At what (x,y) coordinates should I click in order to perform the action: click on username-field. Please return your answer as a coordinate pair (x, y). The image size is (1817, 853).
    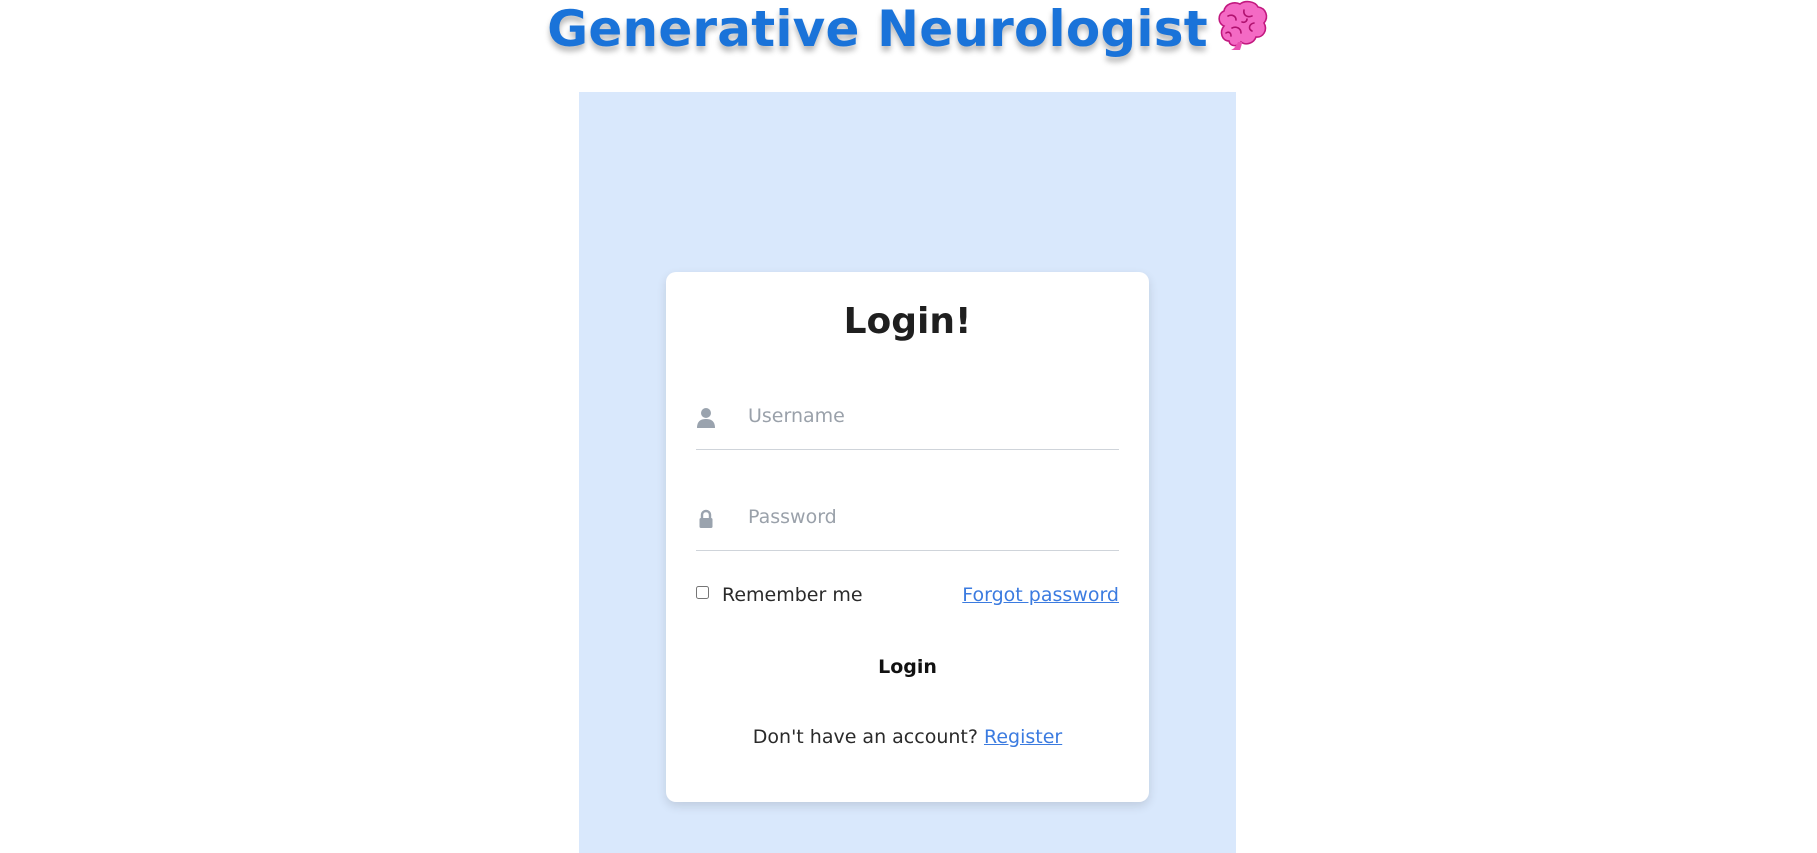
    Looking at the image, I should click on (907, 418).